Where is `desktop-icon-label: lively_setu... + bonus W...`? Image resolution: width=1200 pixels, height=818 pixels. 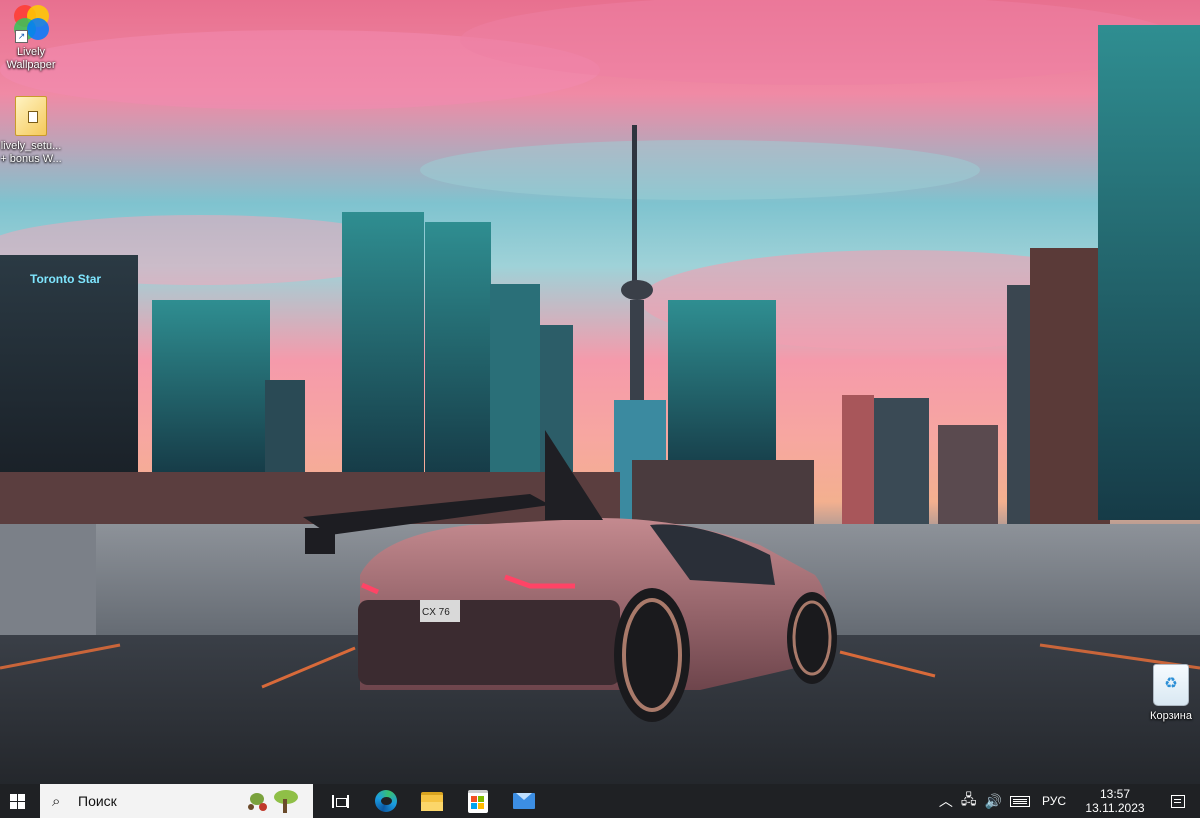
desktop-icon-label: lively_setu... + bonus W... is located at coordinates (31, 152).